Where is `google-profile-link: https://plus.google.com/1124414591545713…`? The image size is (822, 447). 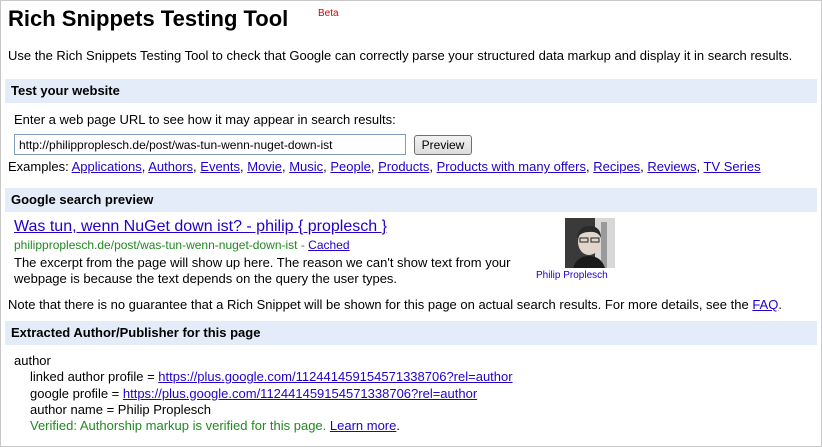 google-profile-link: https://plus.google.com/1124414591545713… is located at coordinates (300, 393).